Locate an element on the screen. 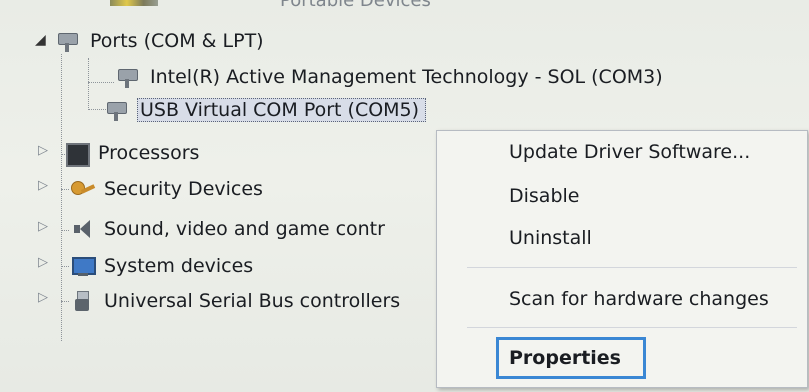 The image size is (809, 392). partial-portable-devices-row: Portable Devices is located at coordinates (280, 6).